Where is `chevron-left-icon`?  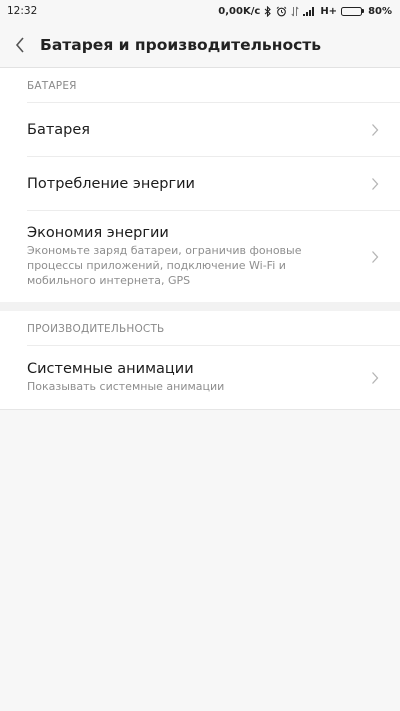 chevron-left-icon is located at coordinates (19, 44).